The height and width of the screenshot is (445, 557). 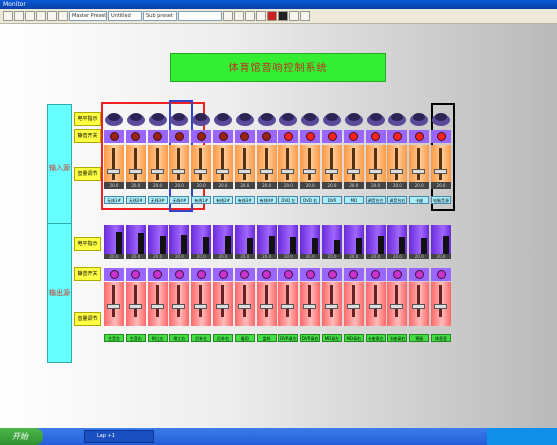 What do you see at coordinates (200, 16) in the screenshot?
I see `extra-combo` at bounding box center [200, 16].